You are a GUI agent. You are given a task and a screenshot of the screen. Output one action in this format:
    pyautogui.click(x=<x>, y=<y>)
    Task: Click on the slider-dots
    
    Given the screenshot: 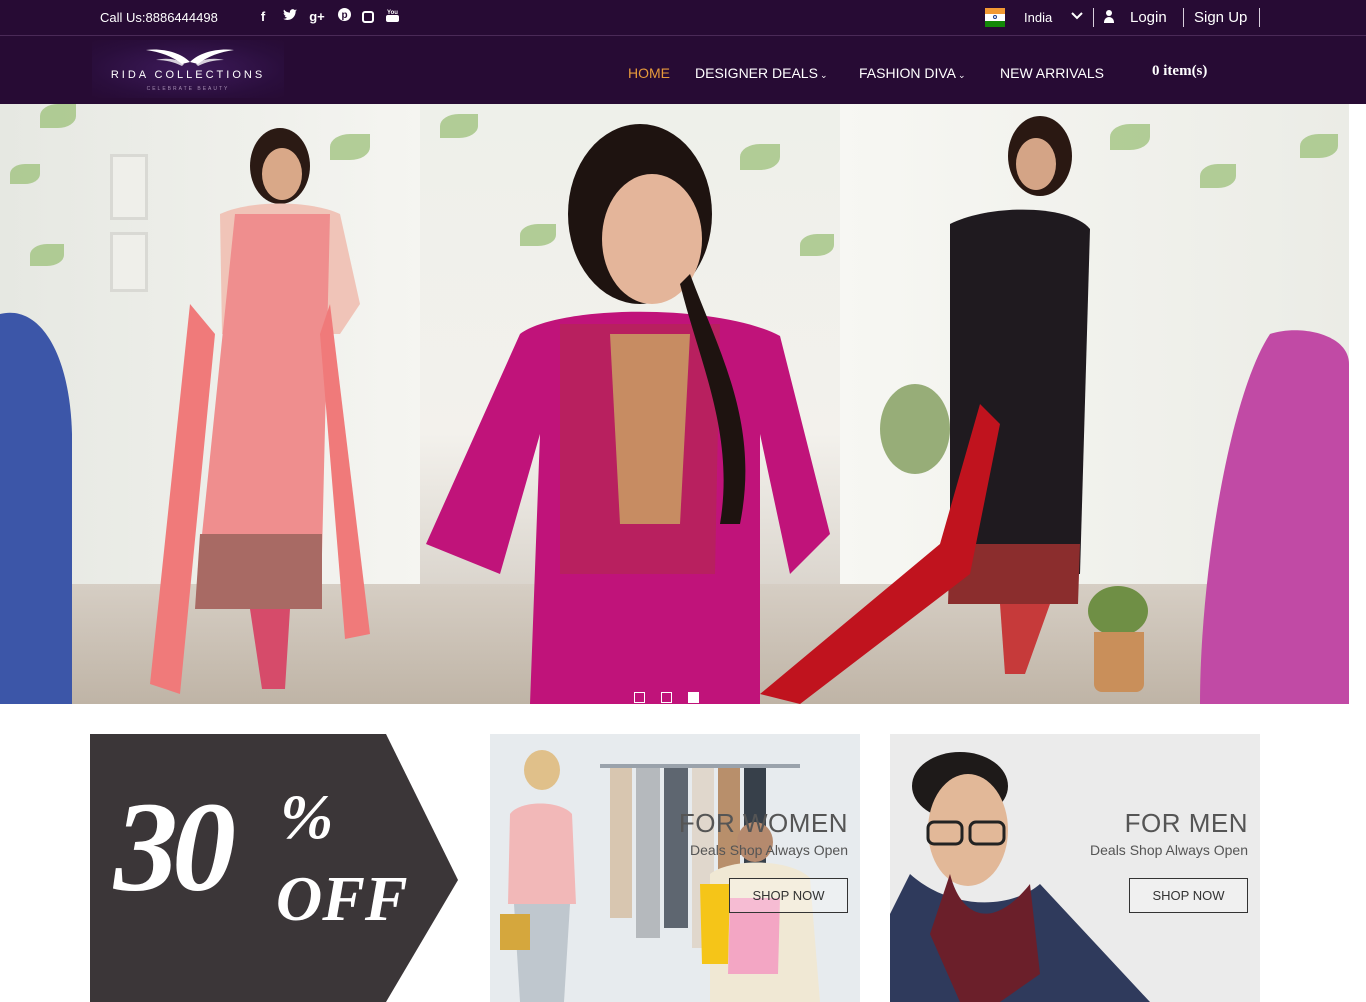 What is the action you would take?
    pyautogui.click(x=666, y=697)
    